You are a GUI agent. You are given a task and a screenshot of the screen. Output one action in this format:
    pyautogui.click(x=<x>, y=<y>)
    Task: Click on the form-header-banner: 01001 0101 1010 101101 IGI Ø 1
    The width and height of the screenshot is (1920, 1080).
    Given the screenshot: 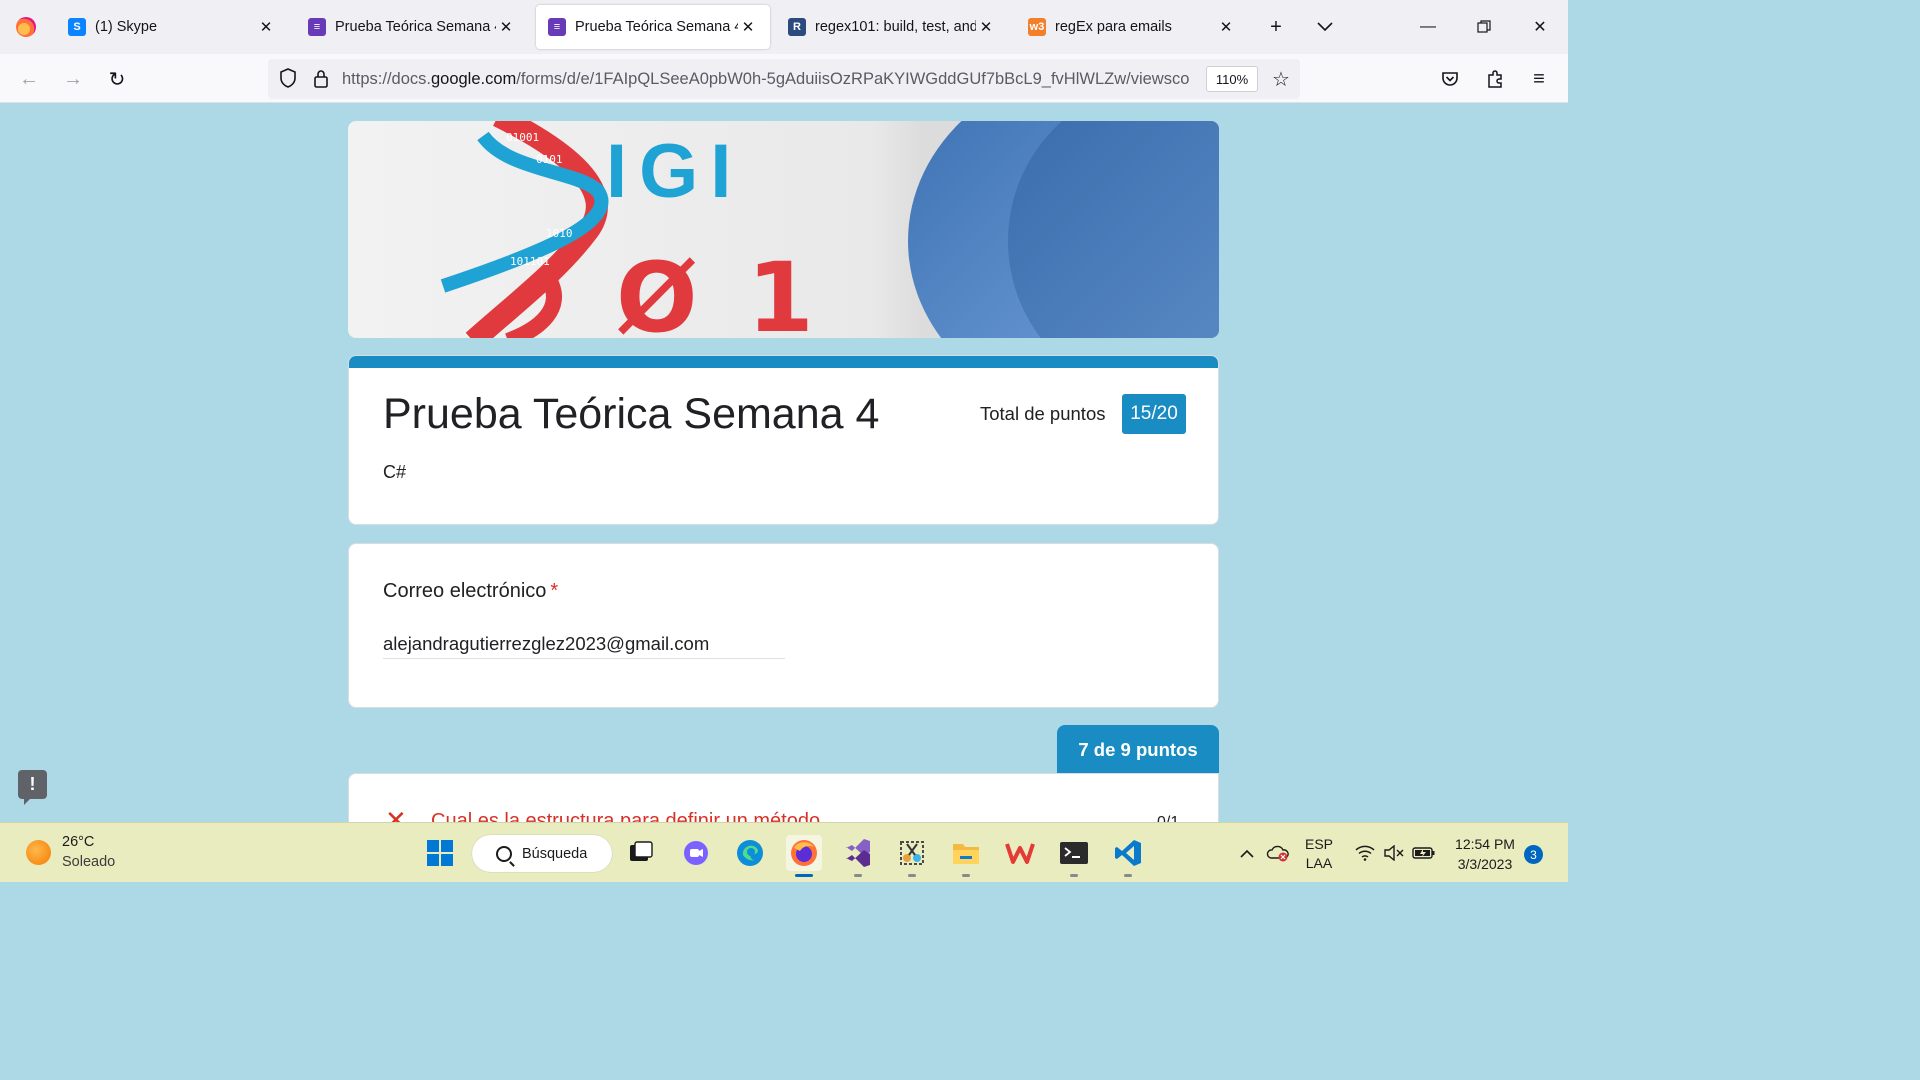 What is the action you would take?
    pyautogui.click(x=783, y=229)
    